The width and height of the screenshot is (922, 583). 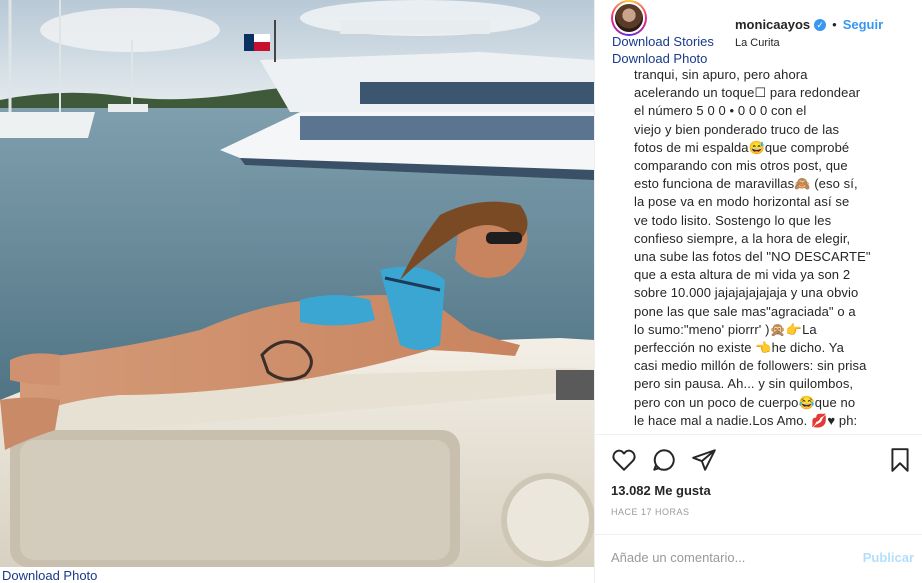 I want to click on caption-line: perfección no existe 👈he dicho. Ya, so click(x=739, y=348).